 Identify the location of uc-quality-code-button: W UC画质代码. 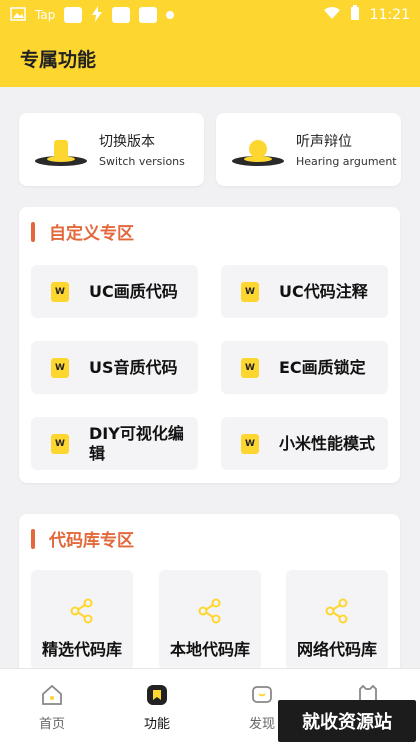
(114, 291).